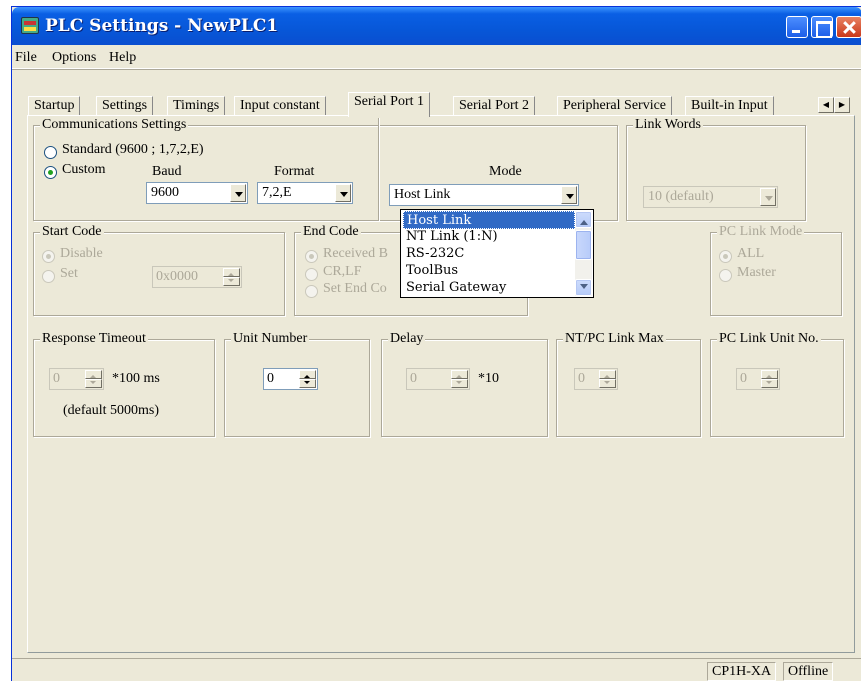 The width and height of the screenshot is (861, 681). Describe the element at coordinates (489, 237) in the screenshot. I see `mode-option-nt-link: NT Link (1:N)` at that location.